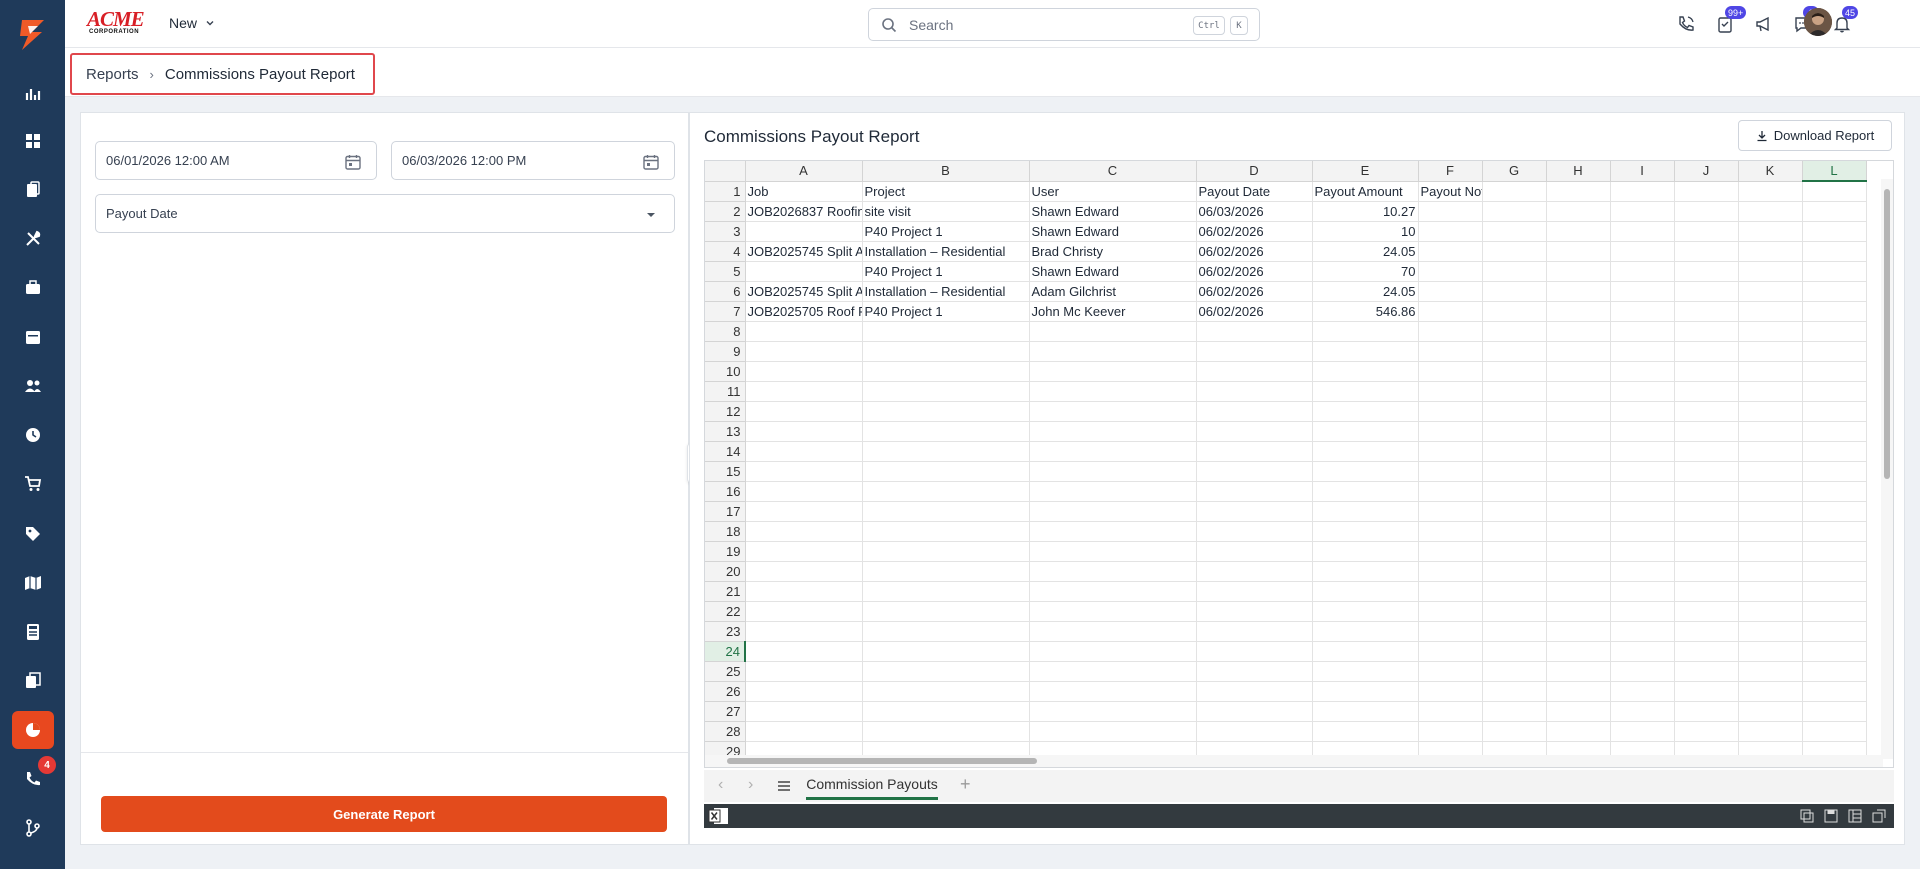 Image resolution: width=1920 pixels, height=869 pixels. What do you see at coordinates (725, 411) in the screenshot?
I see `row-header: 12` at bounding box center [725, 411].